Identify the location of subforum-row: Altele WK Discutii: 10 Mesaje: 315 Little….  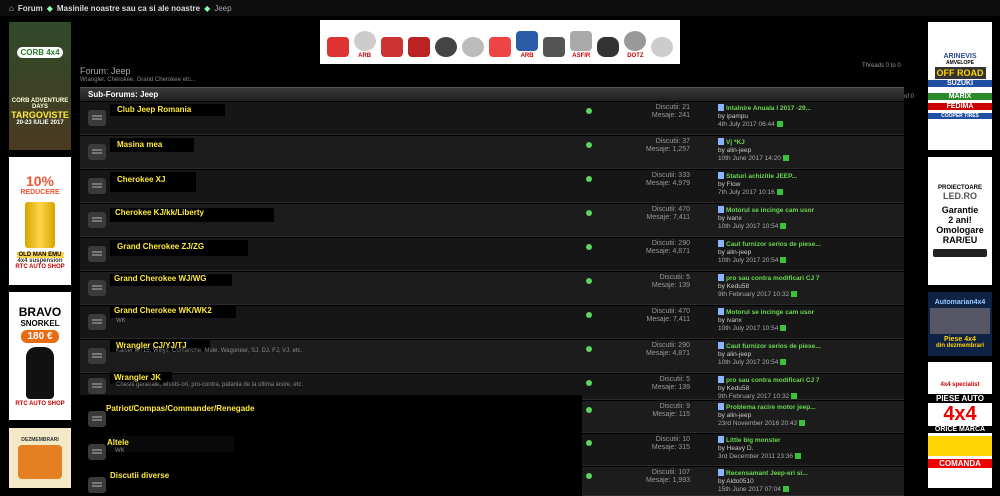
(492, 450).